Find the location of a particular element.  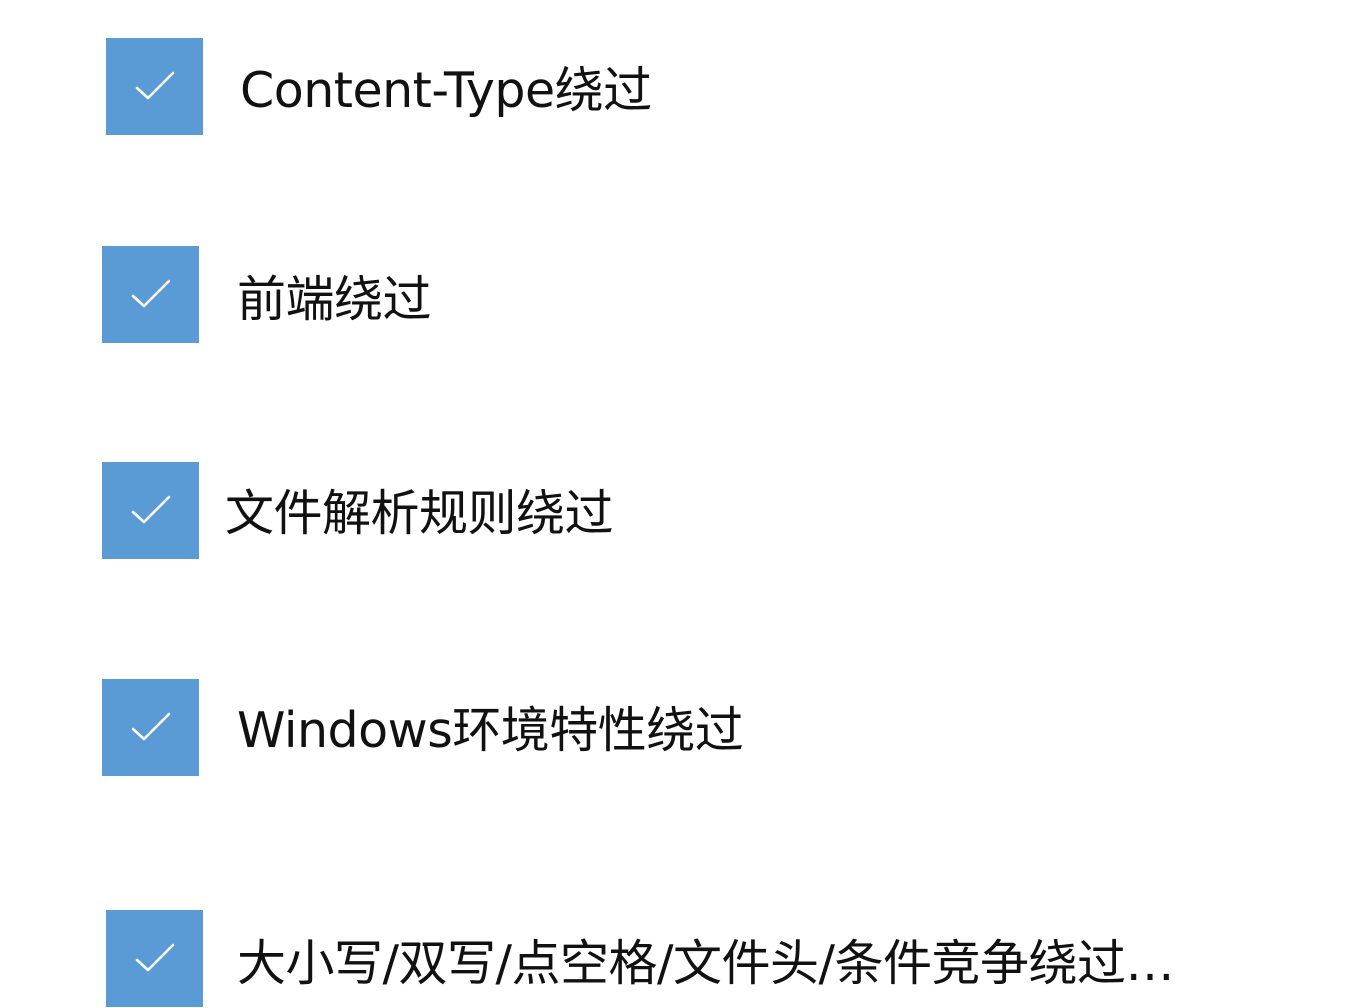

checkbox-frontend is located at coordinates (150, 294).